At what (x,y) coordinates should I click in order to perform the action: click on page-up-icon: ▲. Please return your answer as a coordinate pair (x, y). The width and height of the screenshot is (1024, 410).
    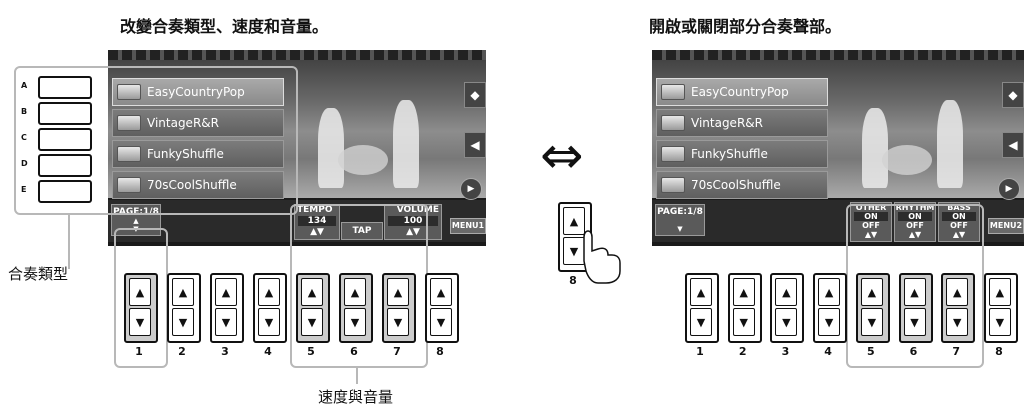
    Looking at the image, I should click on (136, 221).